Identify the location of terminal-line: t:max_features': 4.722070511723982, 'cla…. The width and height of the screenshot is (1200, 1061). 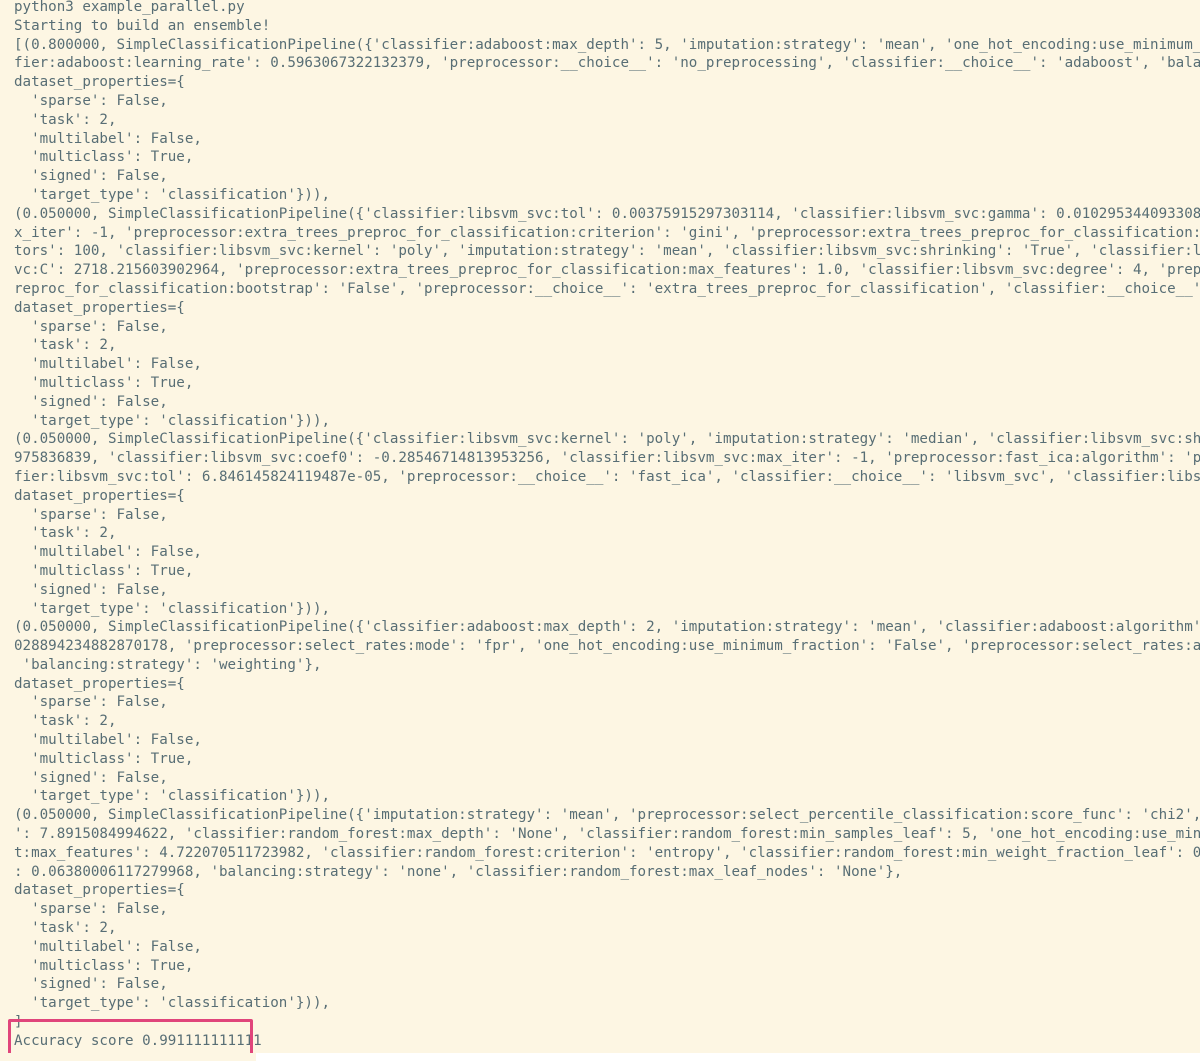
(607, 852).